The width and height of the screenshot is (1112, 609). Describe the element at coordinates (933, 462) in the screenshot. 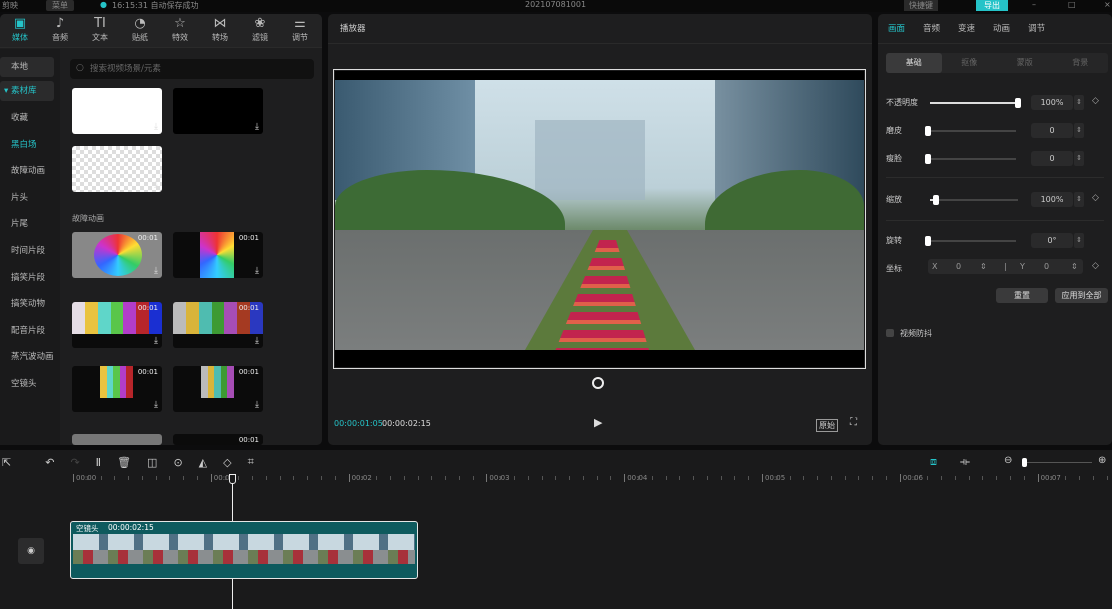

I see `magnet-icon: ⧈` at that location.